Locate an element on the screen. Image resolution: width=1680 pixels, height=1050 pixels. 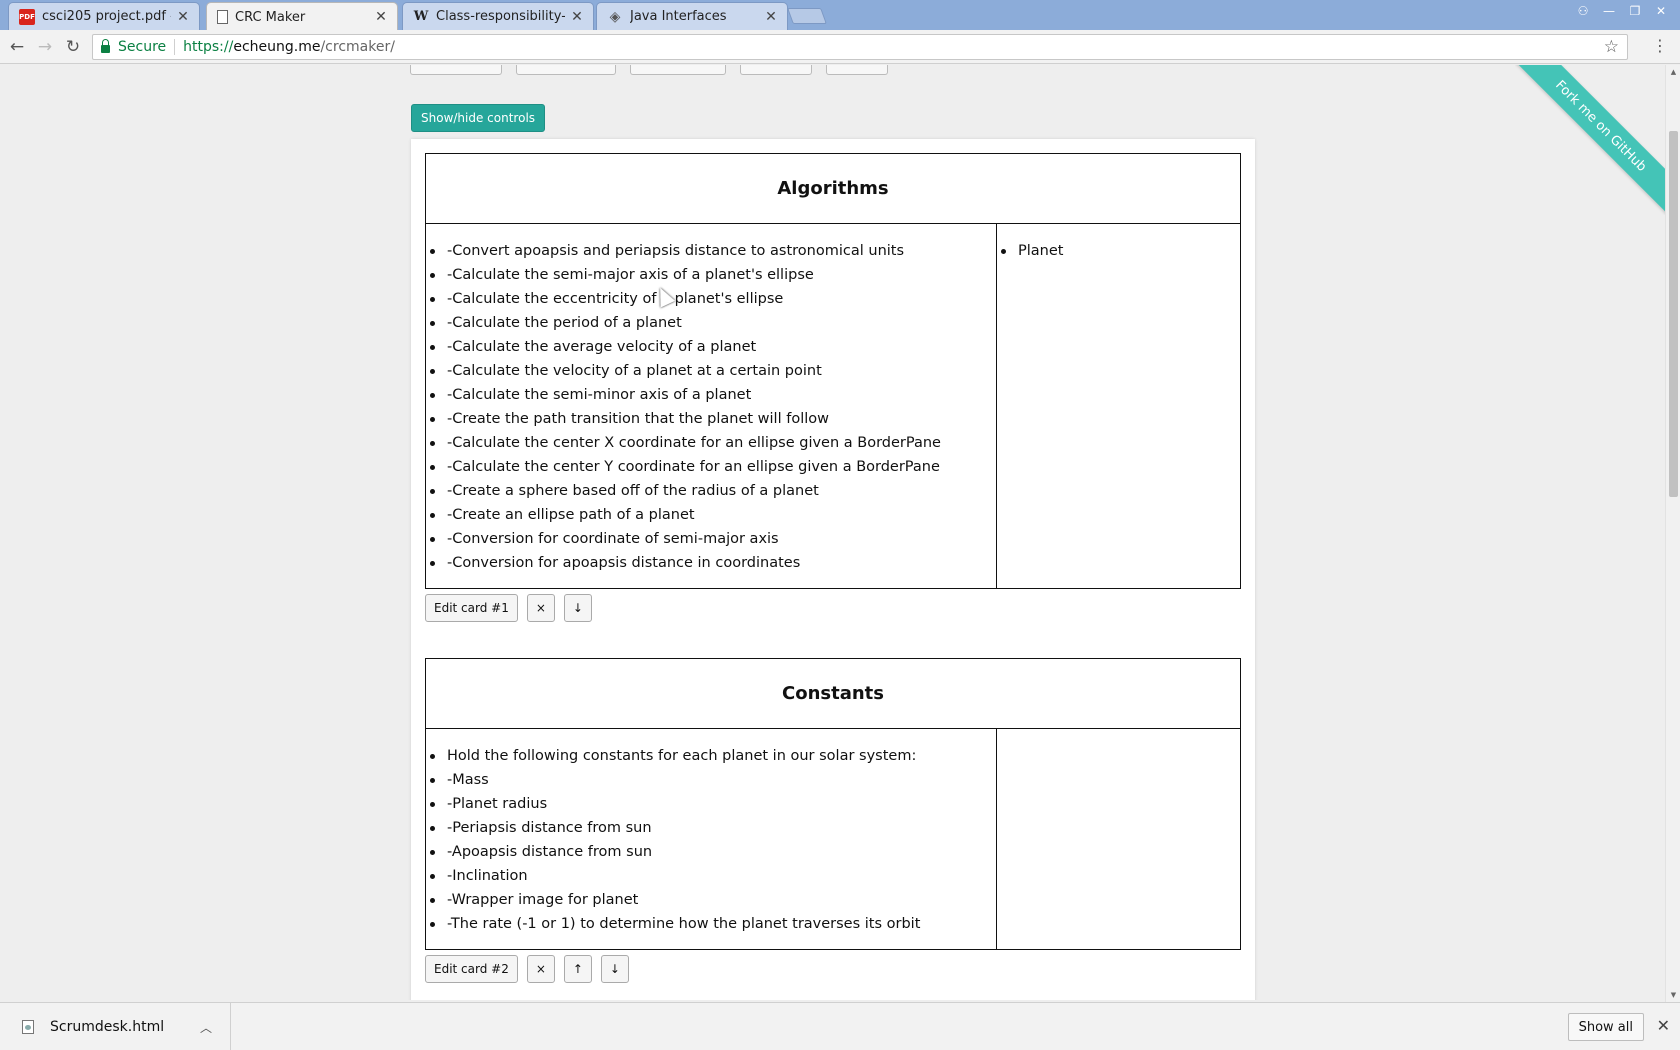
close-window-icon: ✕ is located at coordinates (1661, 11).